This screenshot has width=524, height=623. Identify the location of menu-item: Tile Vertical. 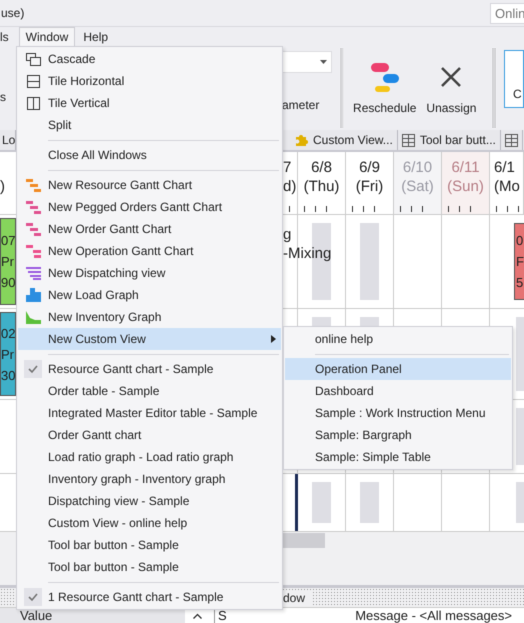
(149, 103).